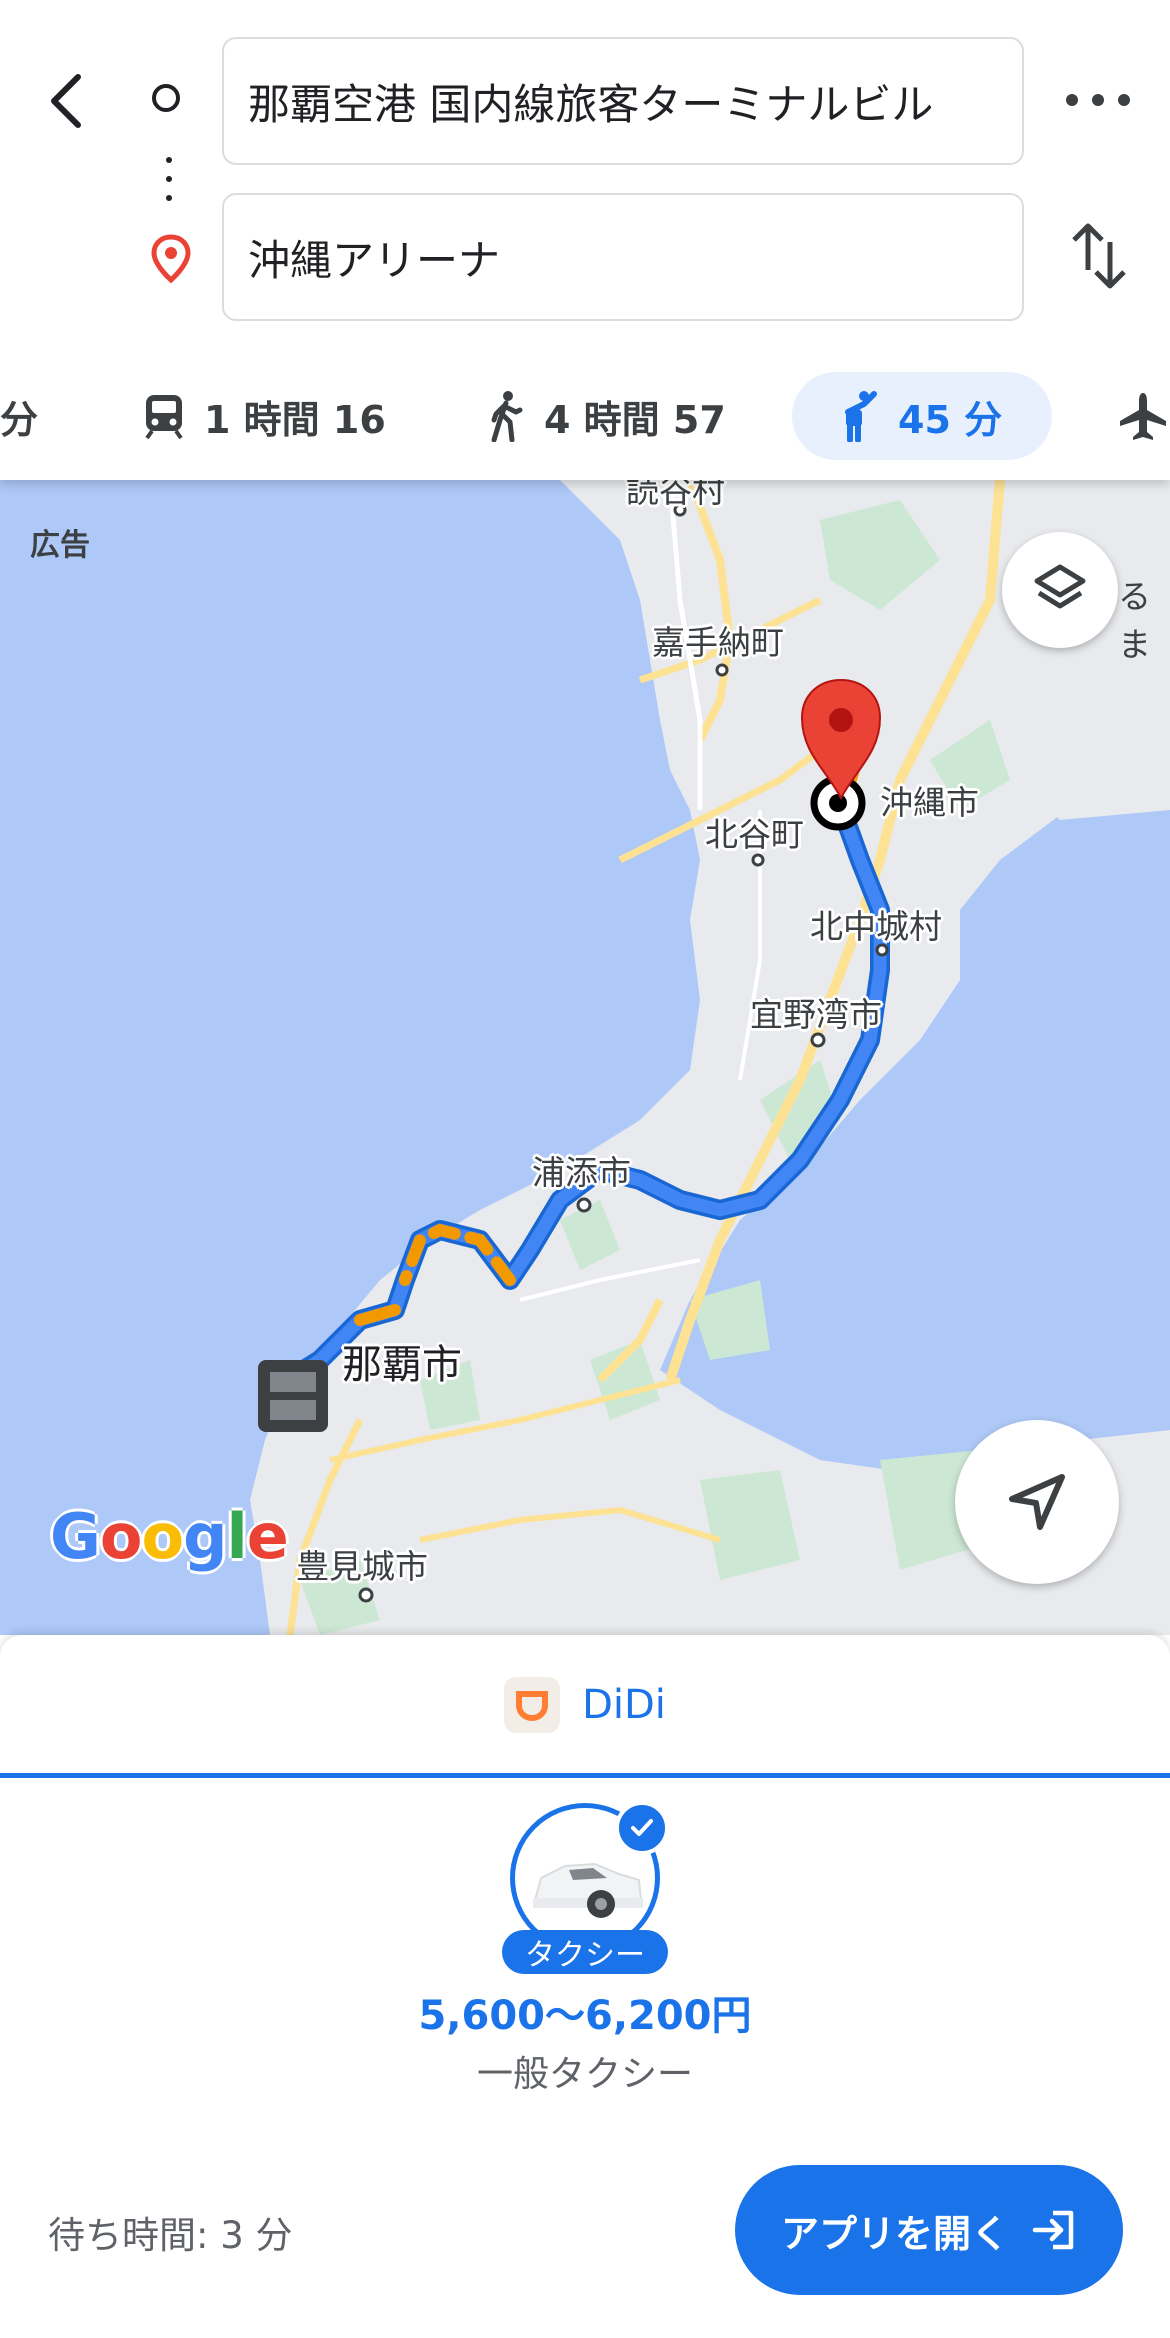 The height and width of the screenshot is (2338, 1170). I want to click on tab-underline, so click(585, 1775).